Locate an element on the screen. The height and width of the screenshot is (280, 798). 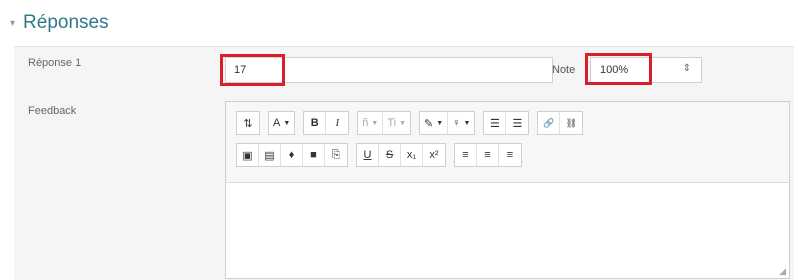
answer-label: Réponse 1 is located at coordinates (55, 63).